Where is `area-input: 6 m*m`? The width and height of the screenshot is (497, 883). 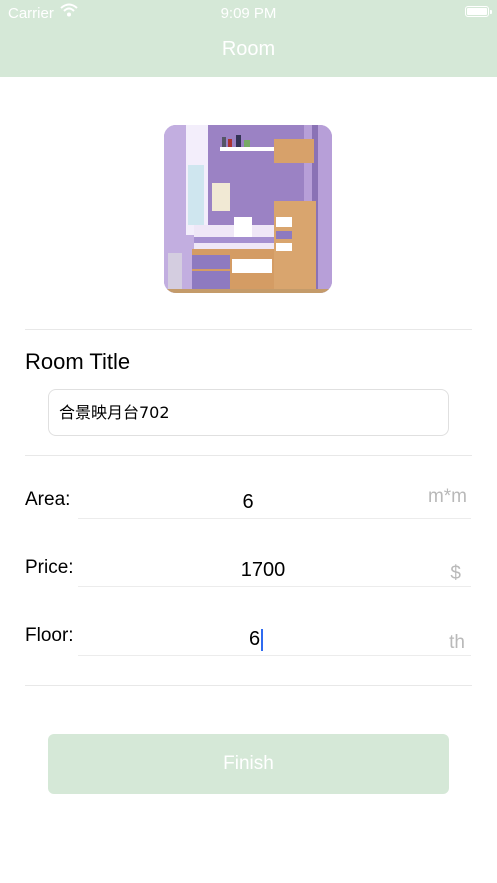
area-input: 6 m*m is located at coordinates (274, 501).